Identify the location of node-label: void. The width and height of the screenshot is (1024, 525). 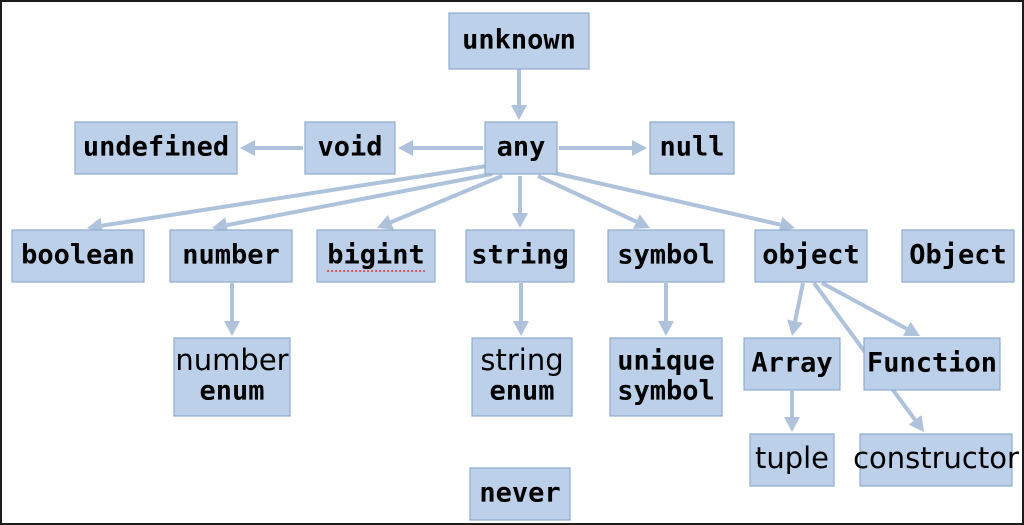
(349, 147).